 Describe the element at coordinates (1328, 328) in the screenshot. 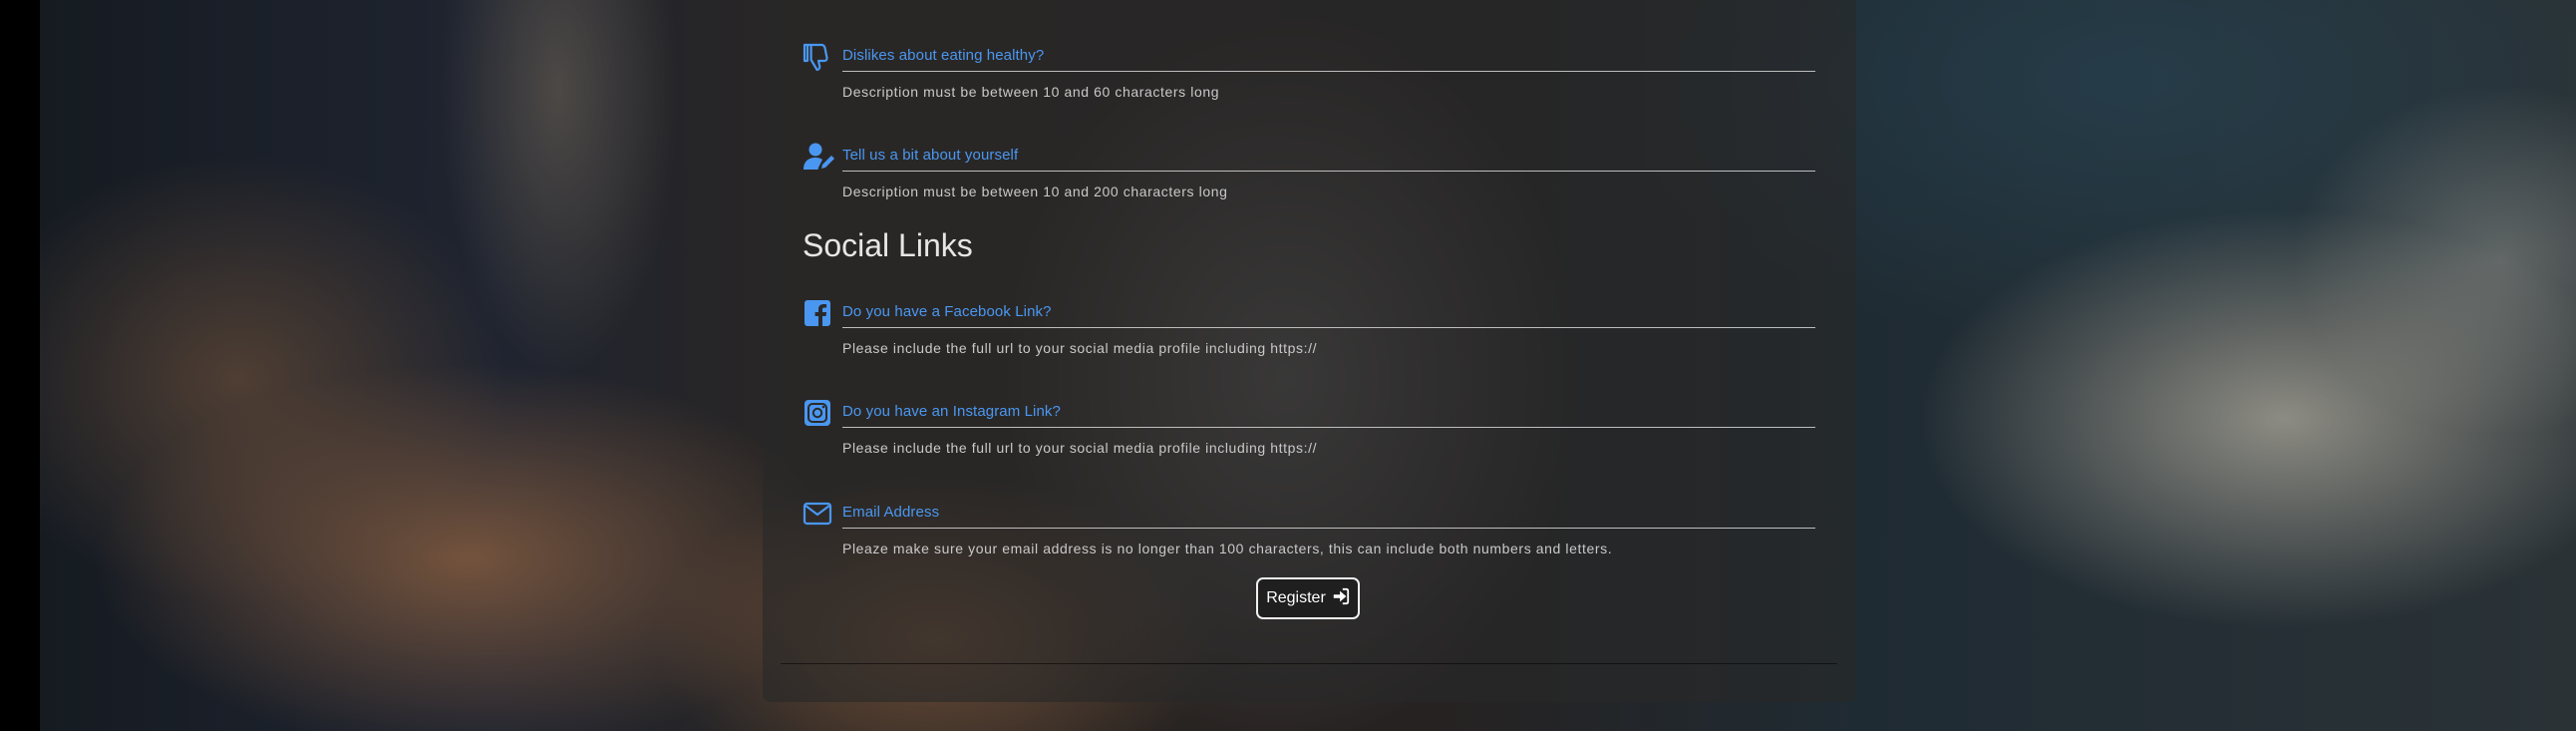

I see `facebook-input` at that location.